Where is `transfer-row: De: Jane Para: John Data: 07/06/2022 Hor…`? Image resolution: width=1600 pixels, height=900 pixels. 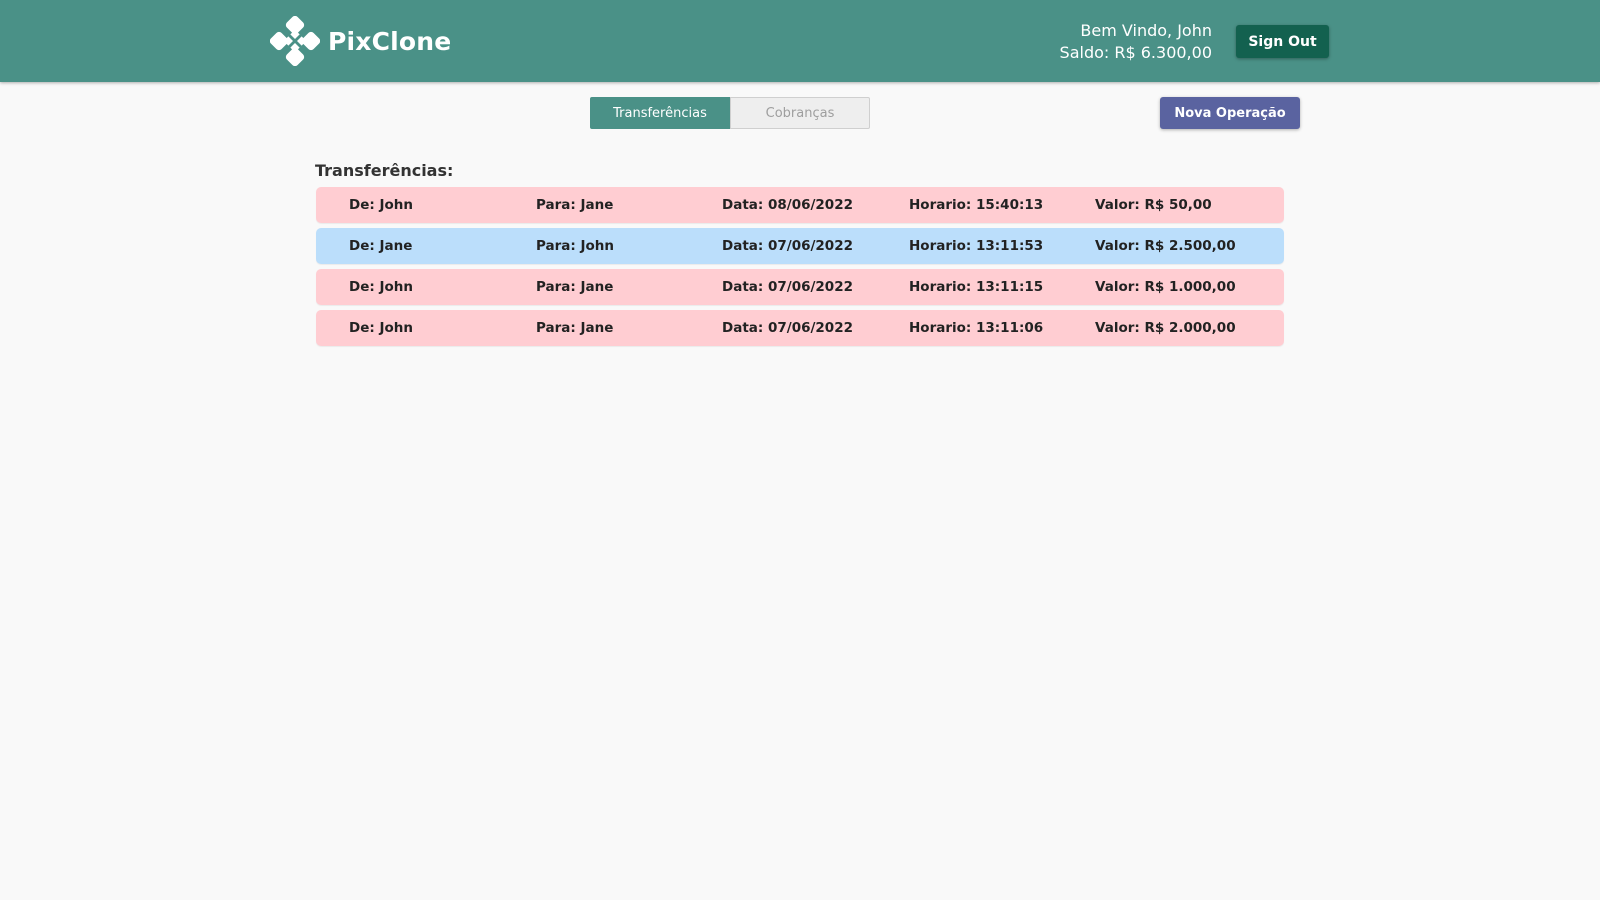
transfer-row: De: Jane Para: John Data: 07/06/2022 Hor… is located at coordinates (800, 246).